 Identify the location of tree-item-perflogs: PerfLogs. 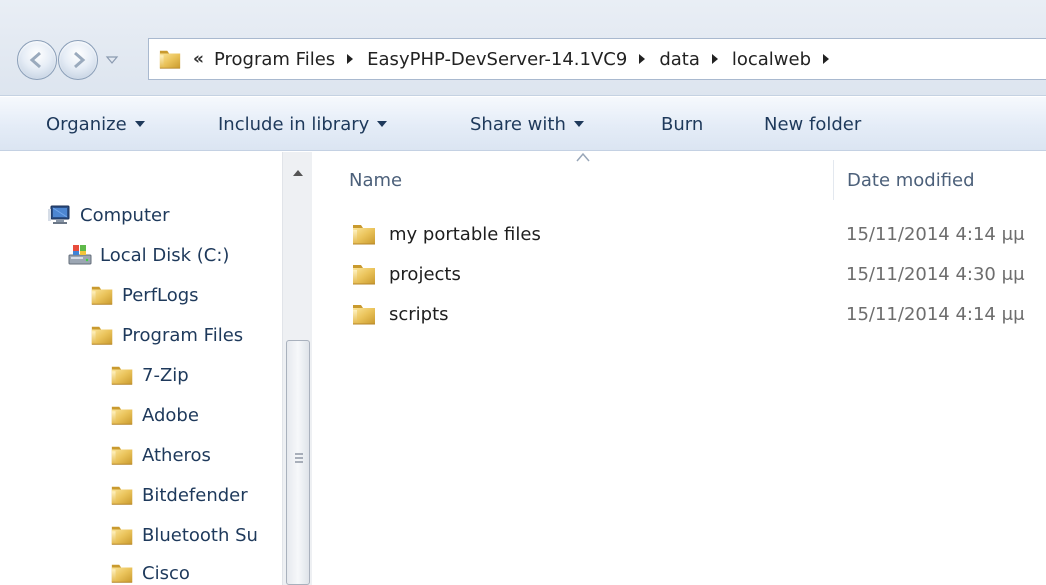
(144, 295).